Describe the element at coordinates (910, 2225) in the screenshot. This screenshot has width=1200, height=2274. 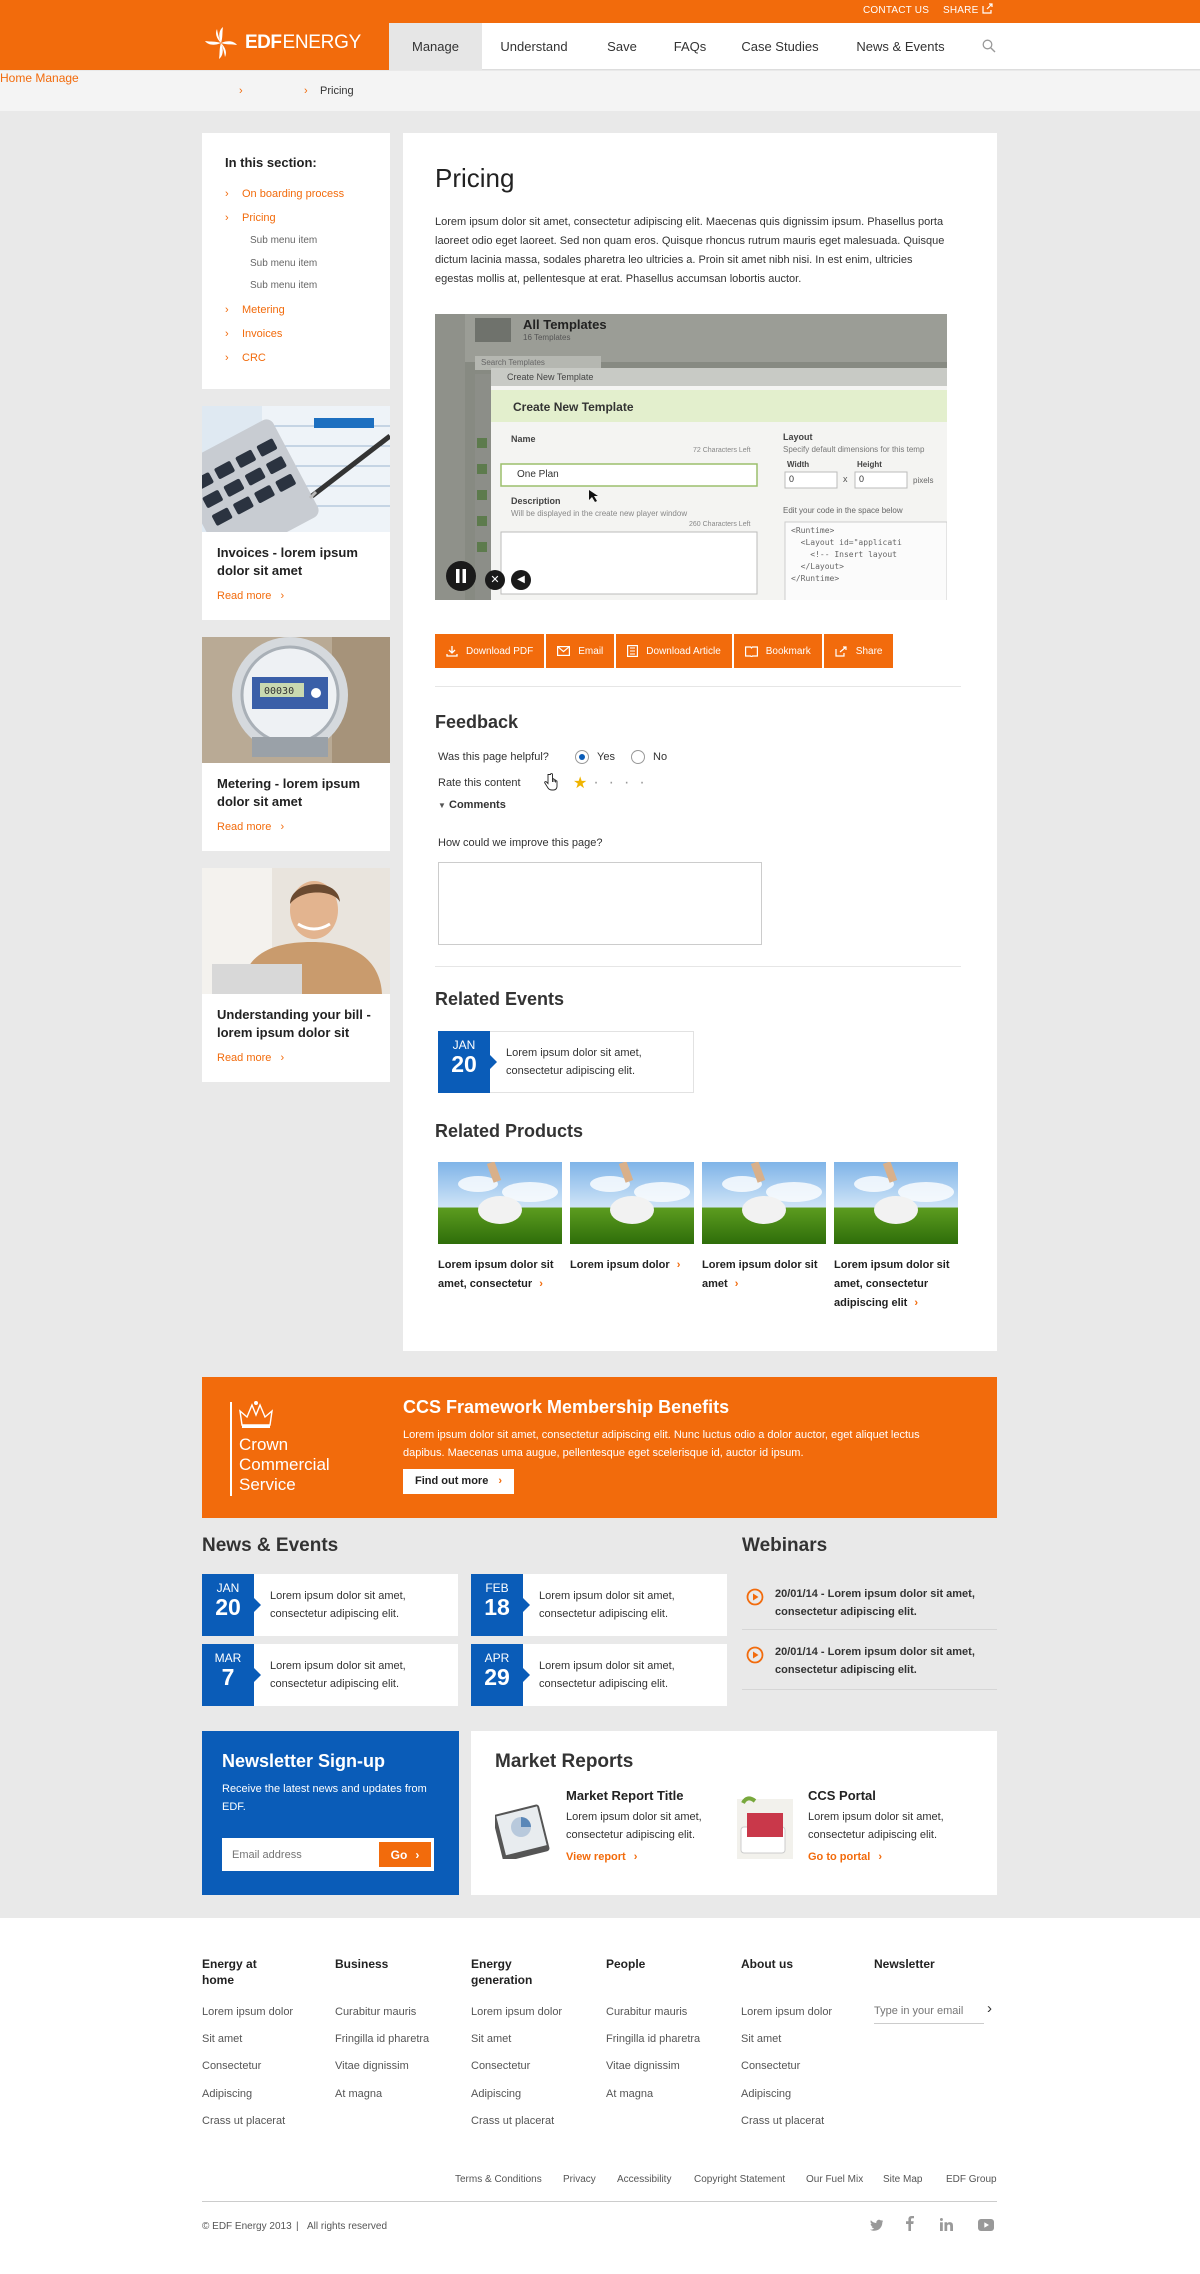
I see `facebook-icon` at that location.